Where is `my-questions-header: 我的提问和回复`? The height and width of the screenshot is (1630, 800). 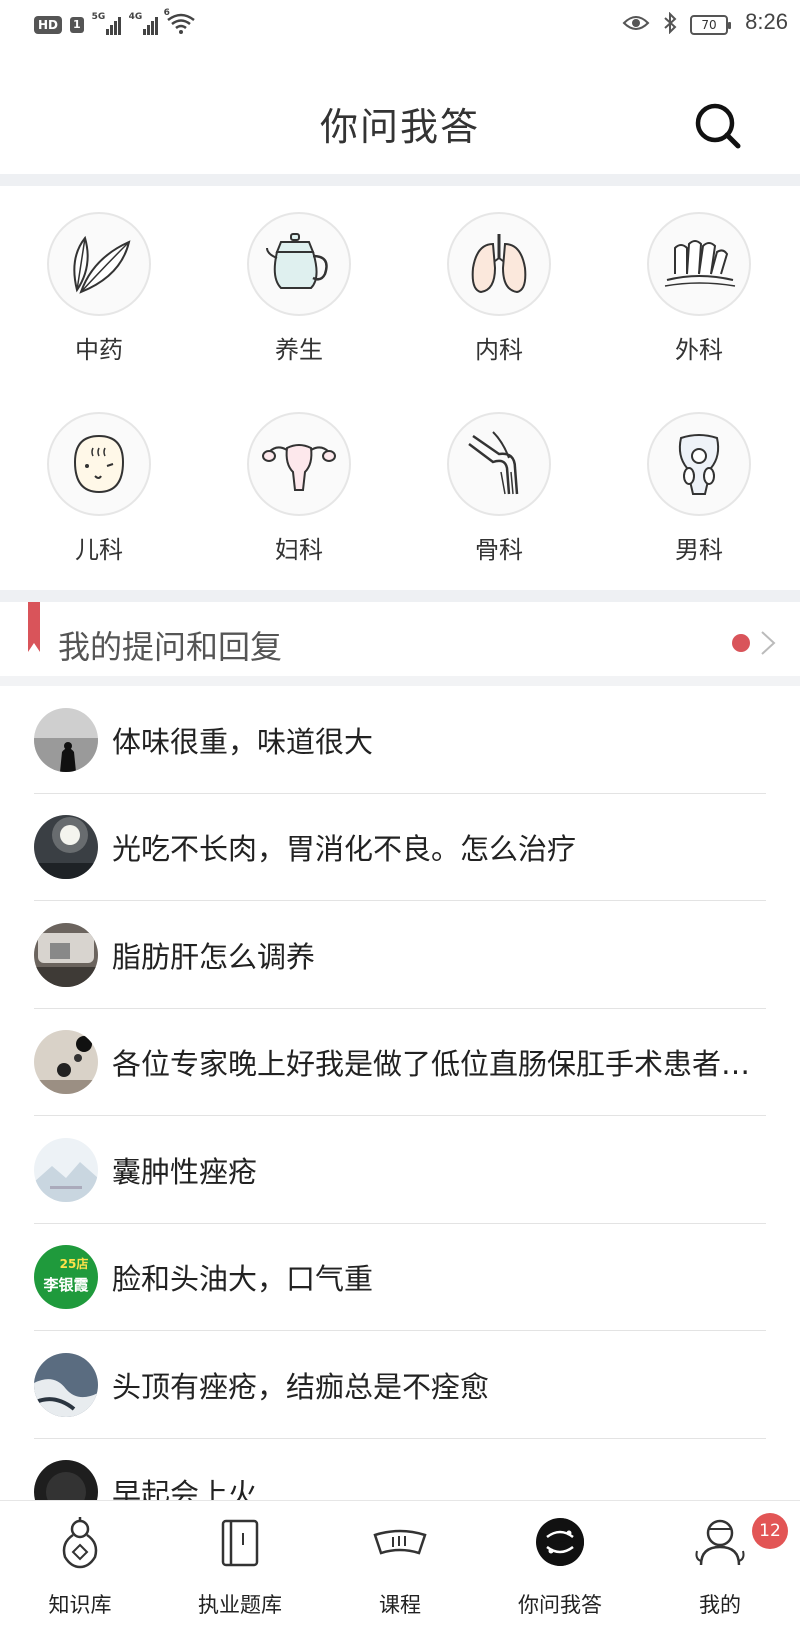 my-questions-header: 我的提问和回复 is located at coordinates (400, 642).